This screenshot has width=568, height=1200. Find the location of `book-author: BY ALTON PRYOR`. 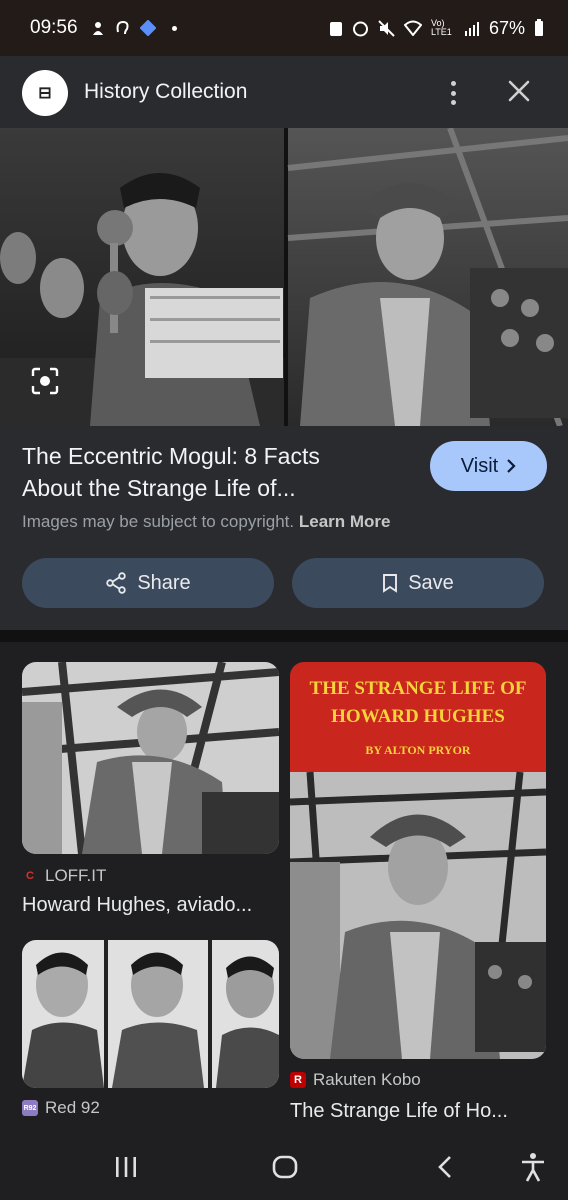

book-author: BY ALTON PRYOR is located at coordinates (417, 750).